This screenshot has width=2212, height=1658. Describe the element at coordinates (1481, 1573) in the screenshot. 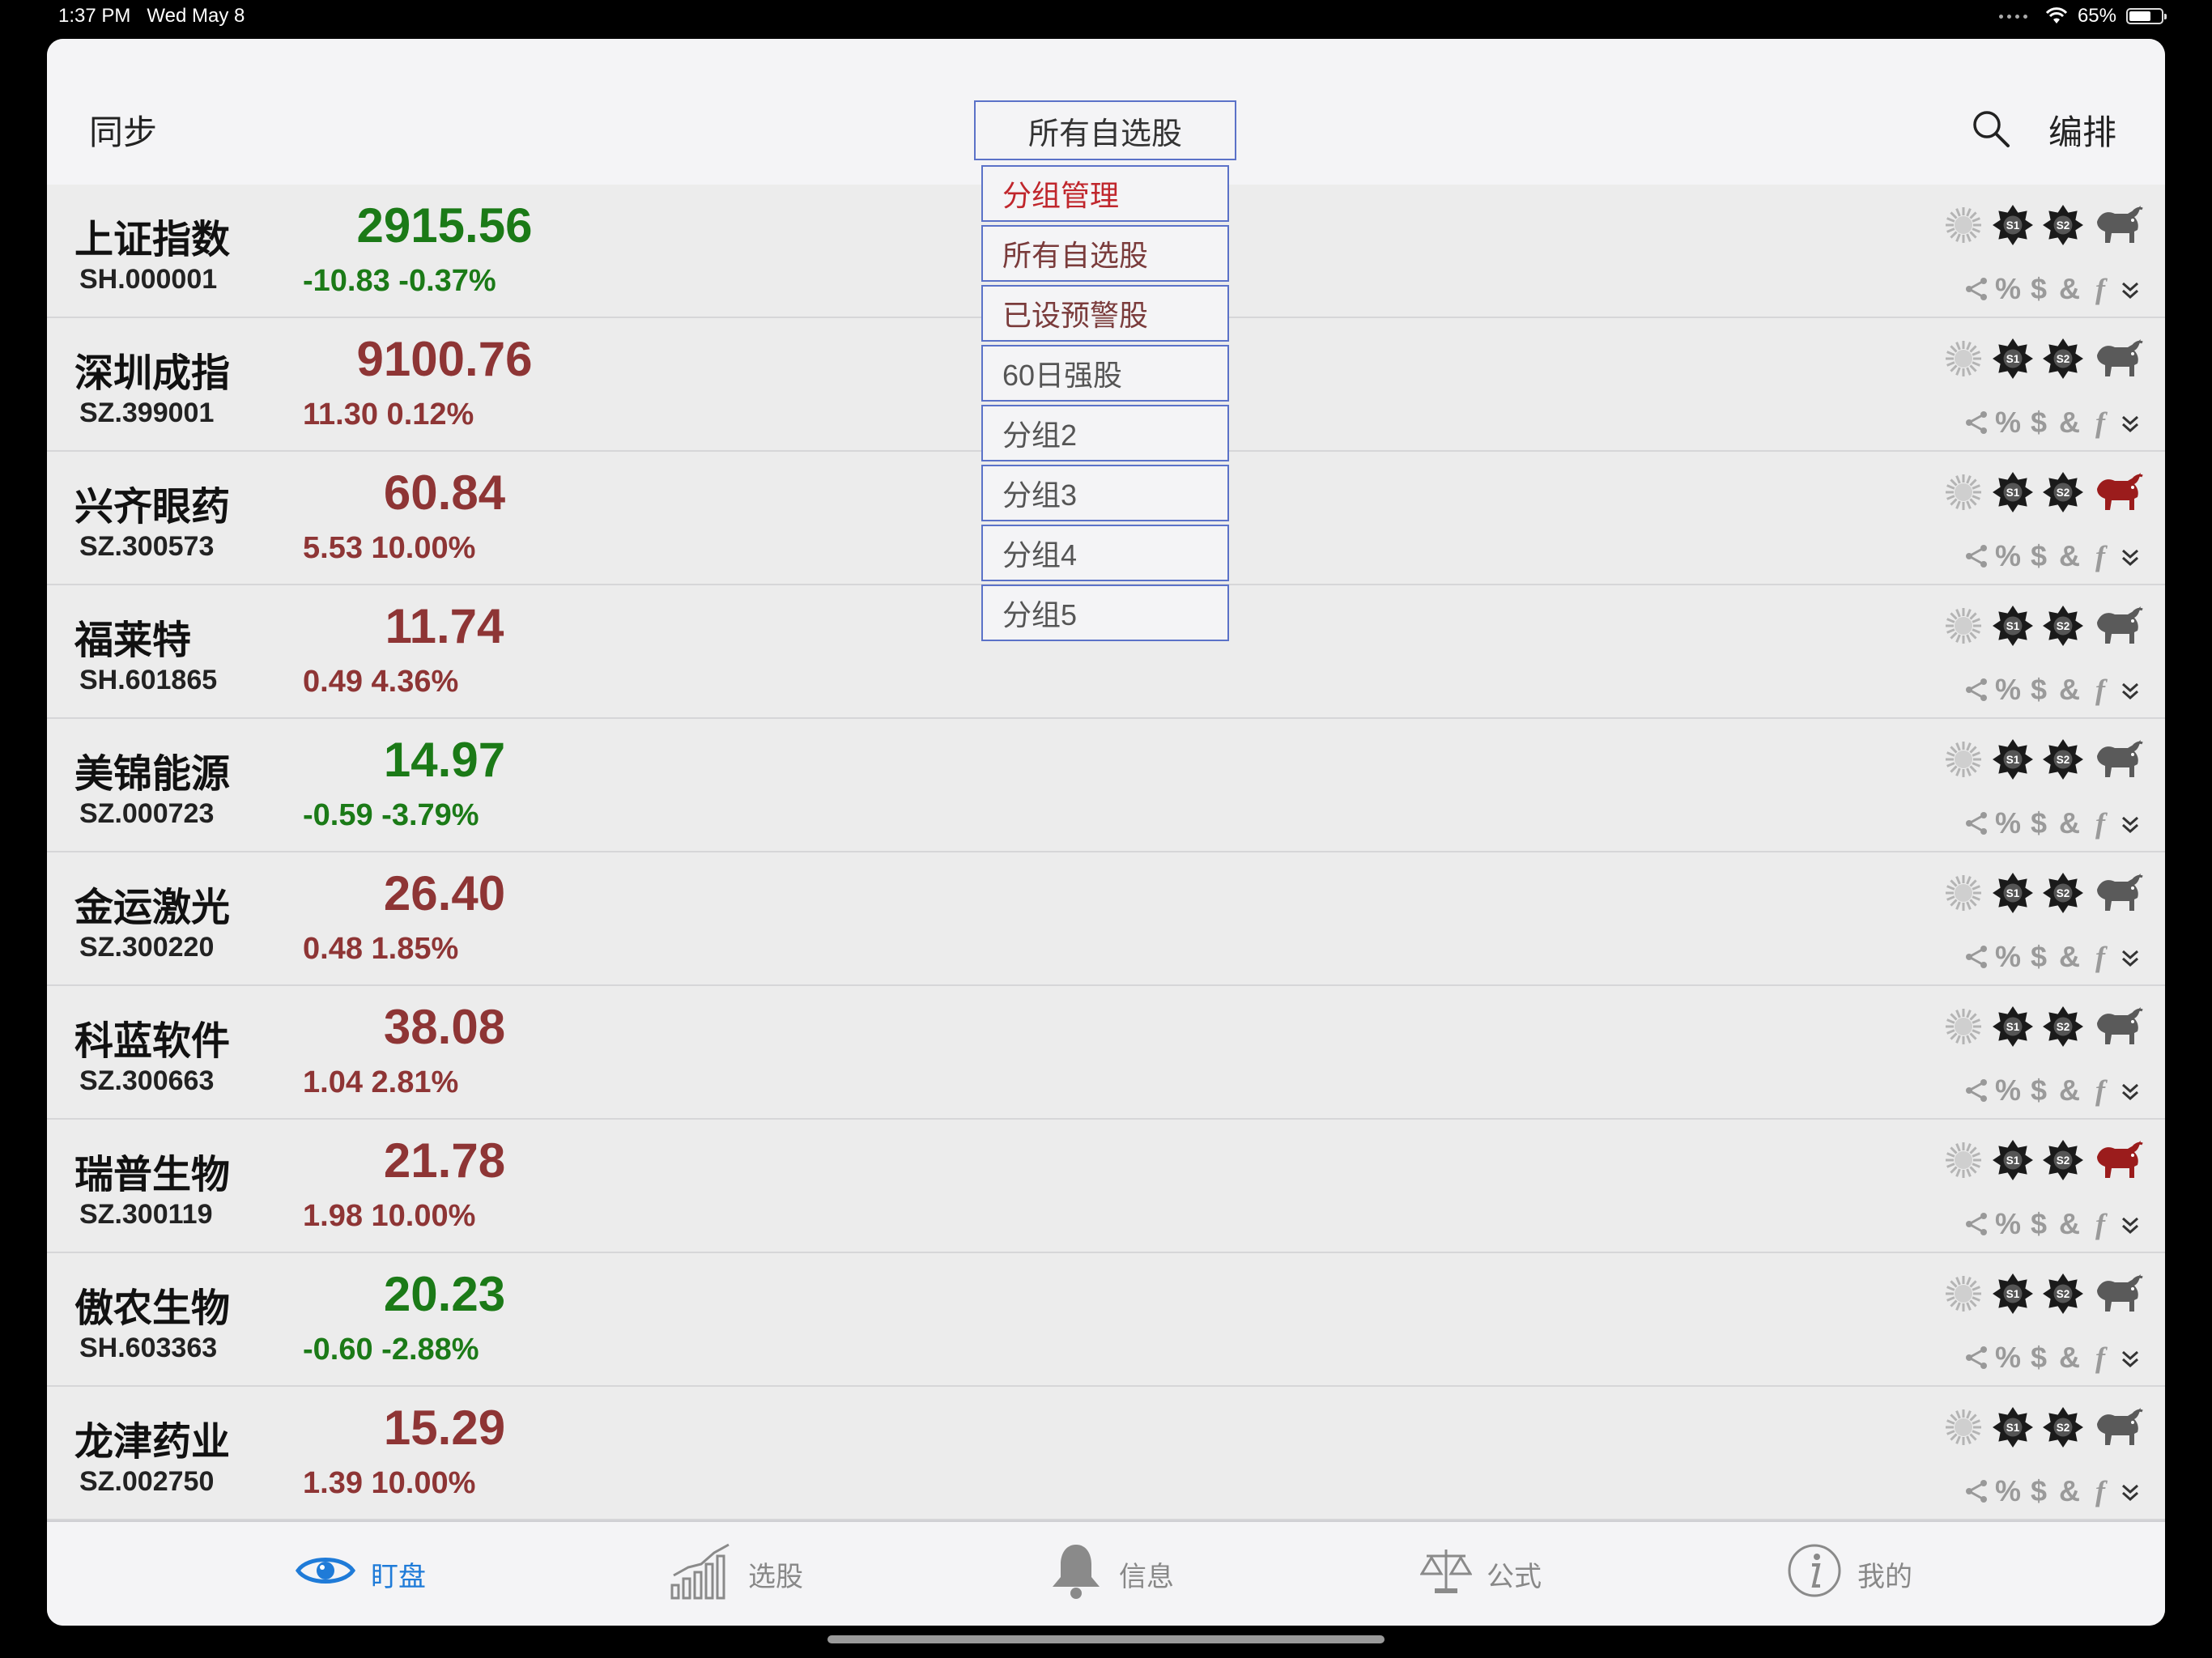

I see `tab-scales: 公式` at that location.